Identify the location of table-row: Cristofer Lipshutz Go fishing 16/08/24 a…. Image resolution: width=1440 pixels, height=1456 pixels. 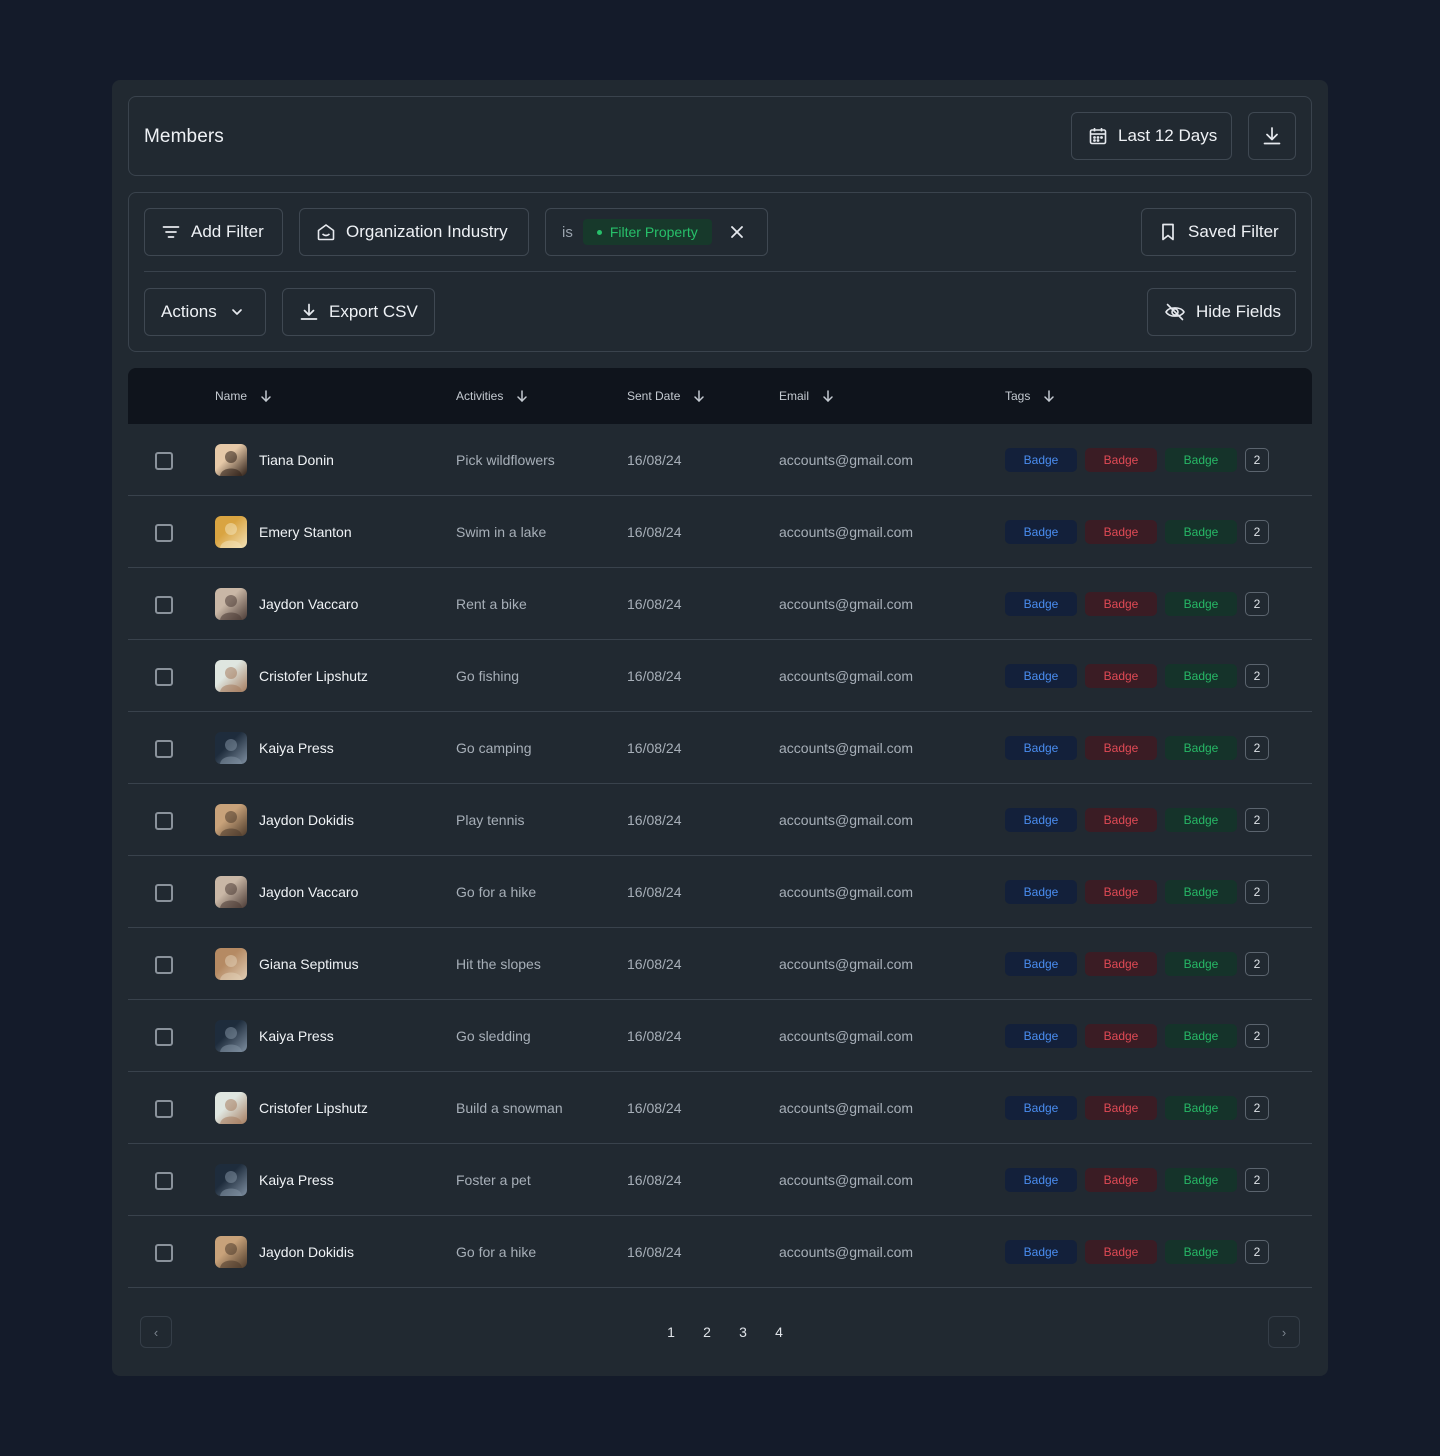
(720, 676).